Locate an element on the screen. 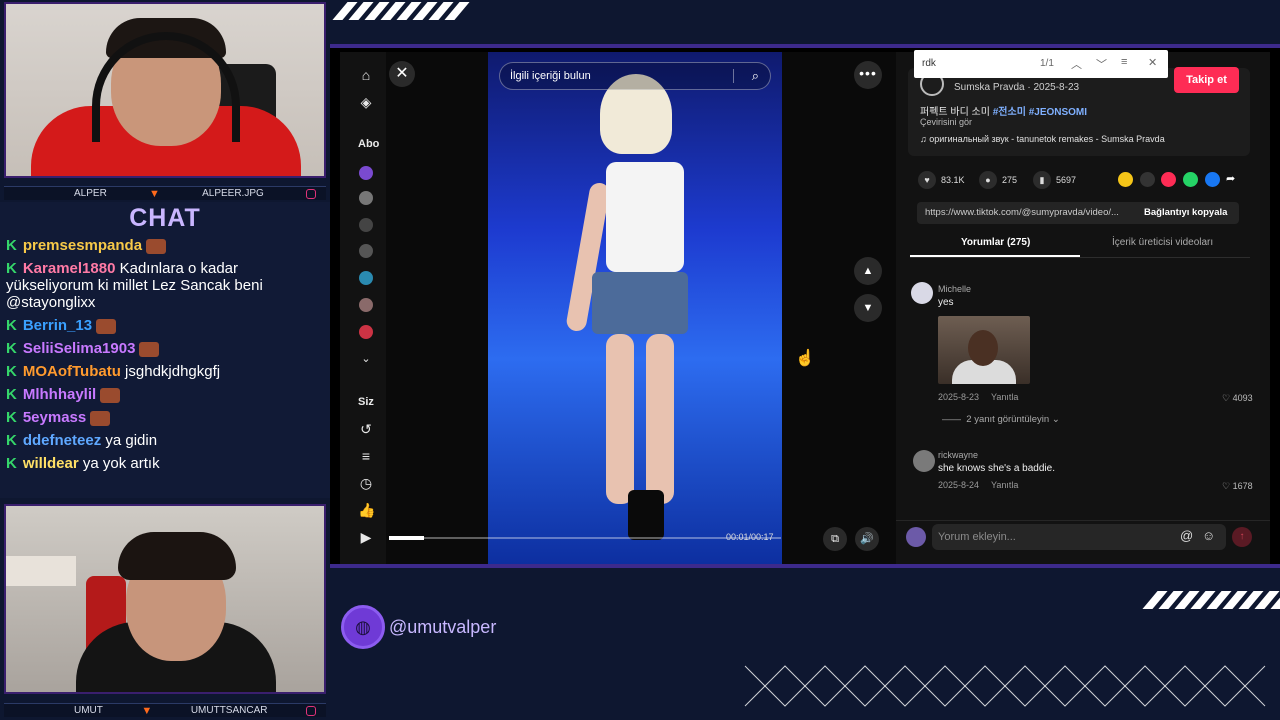 The image size is (1280, 720). chevron-up-icon: ▲ is located at coordinates (868, 271).